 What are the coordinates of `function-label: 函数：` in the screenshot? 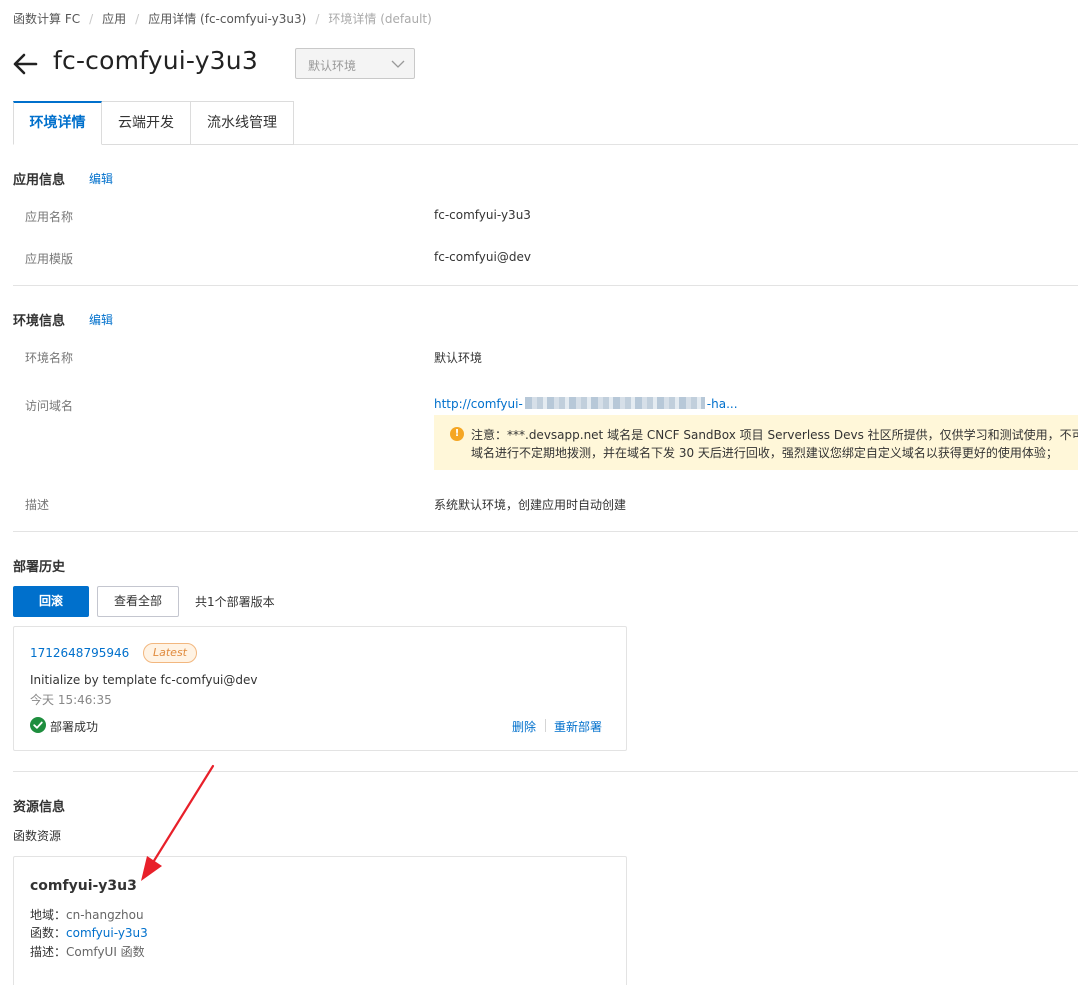 It's located at (48, 933).